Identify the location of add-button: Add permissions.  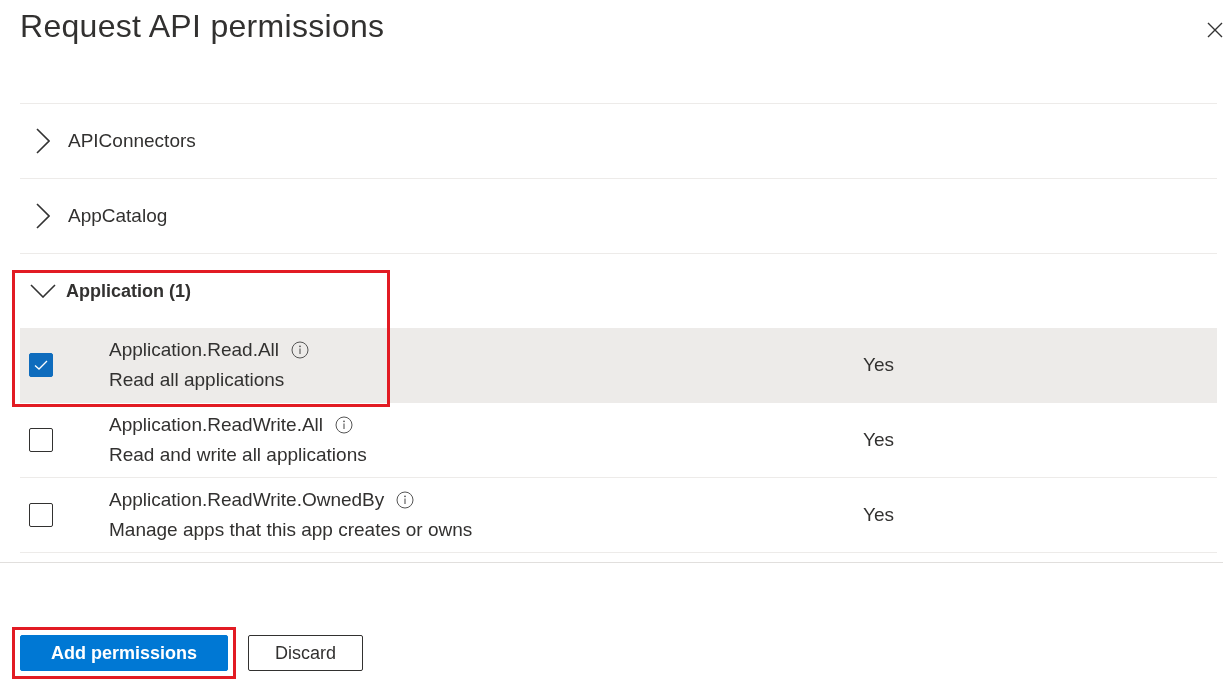
(124, 653).